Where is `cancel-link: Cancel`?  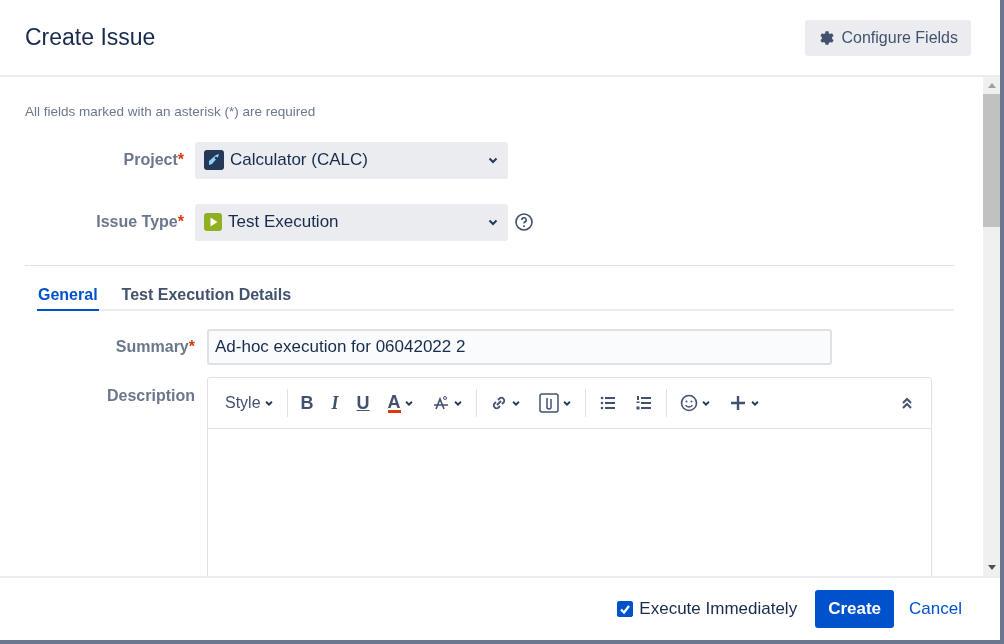 cancel-link: Cancel is located at coordinates (935, 609).